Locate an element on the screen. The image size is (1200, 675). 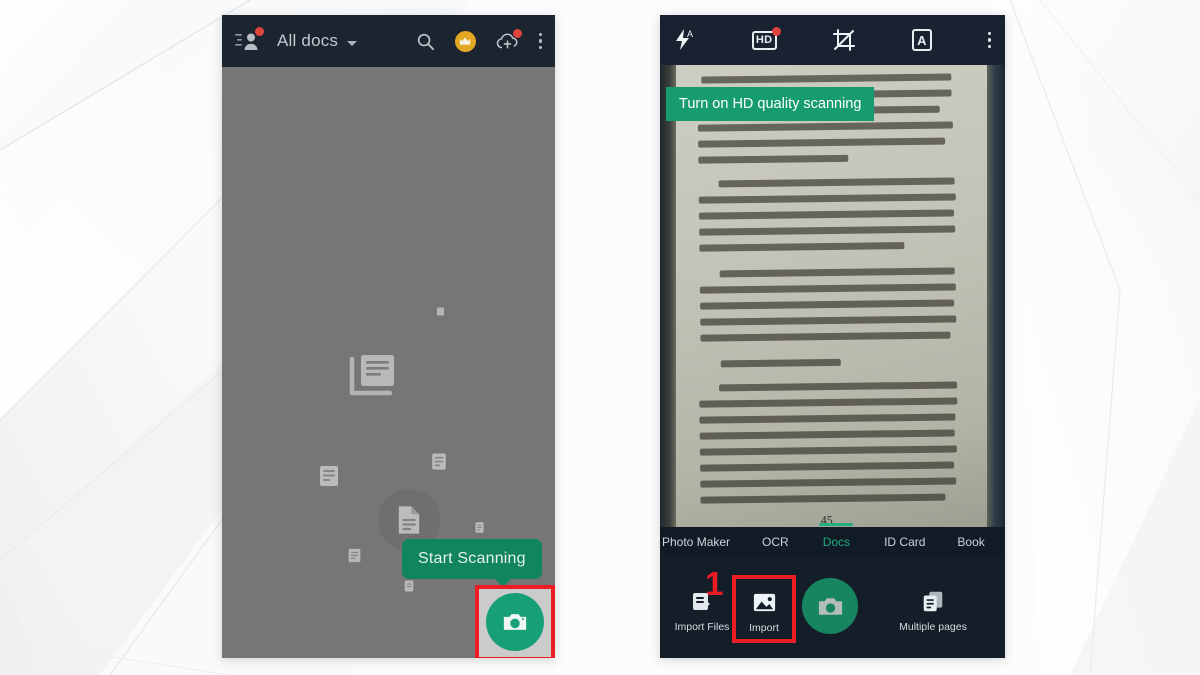
tab-docs: Docs is located at coordinates (836, 542).